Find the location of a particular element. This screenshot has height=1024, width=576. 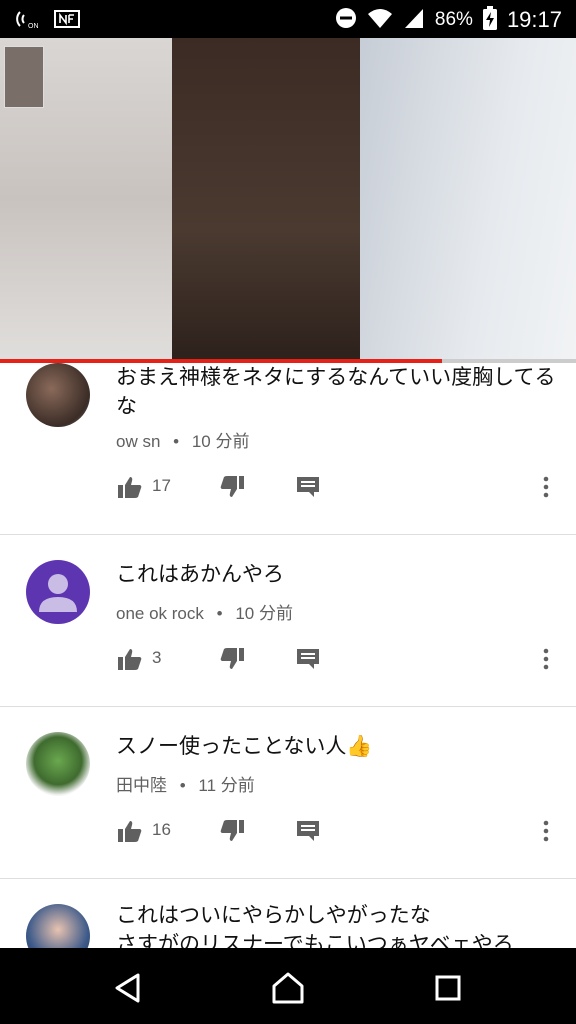

comment-author: ow sn is located at coordinates (138, 441).